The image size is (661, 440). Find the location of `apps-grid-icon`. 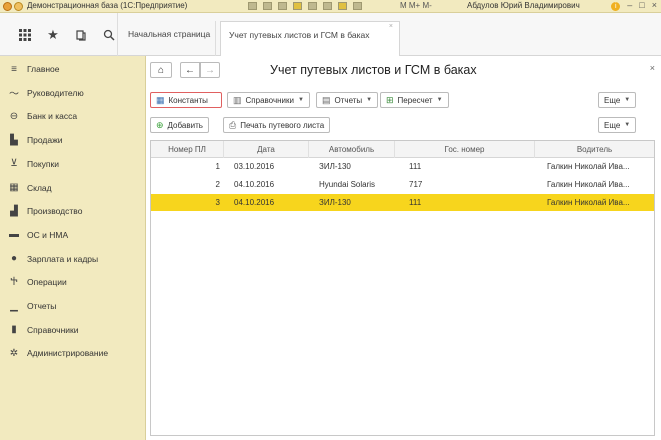

apps-grid-icon is located at coordinates (25, 35).